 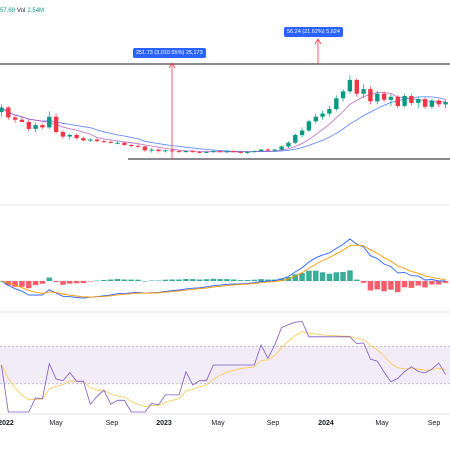 I want to click on x-label-sep-2024: Sep, so click(x=434, y=423).